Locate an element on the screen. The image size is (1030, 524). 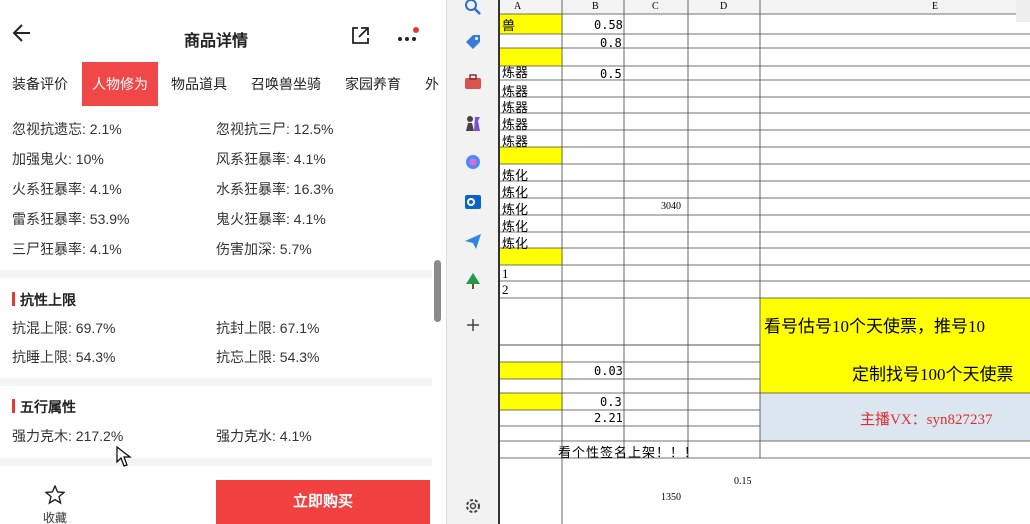
stat-item: 强力克木: 217.2% is located at coordinates (68, 436).